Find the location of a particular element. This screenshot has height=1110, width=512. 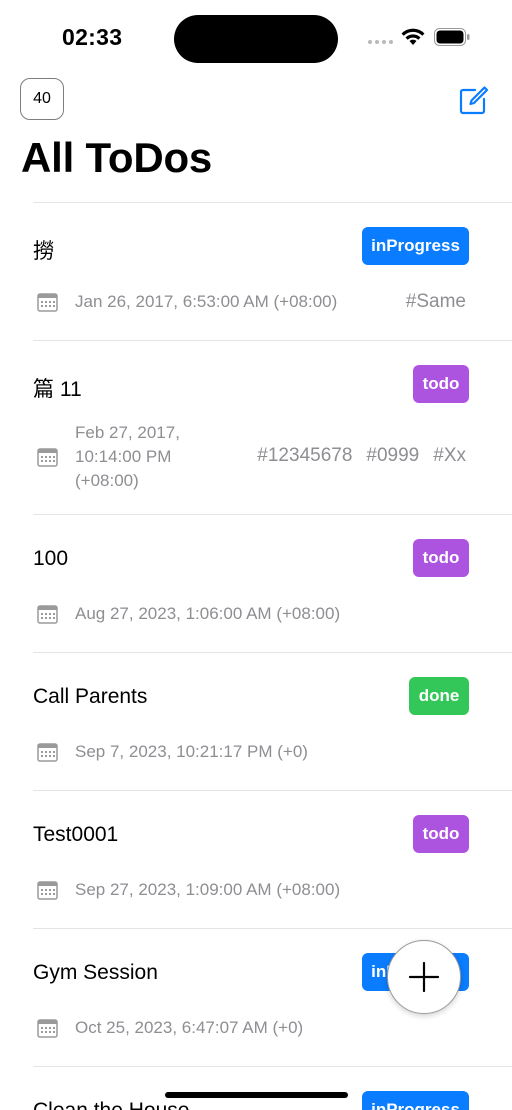

add-todo-button is located at coordinates (424, 977).